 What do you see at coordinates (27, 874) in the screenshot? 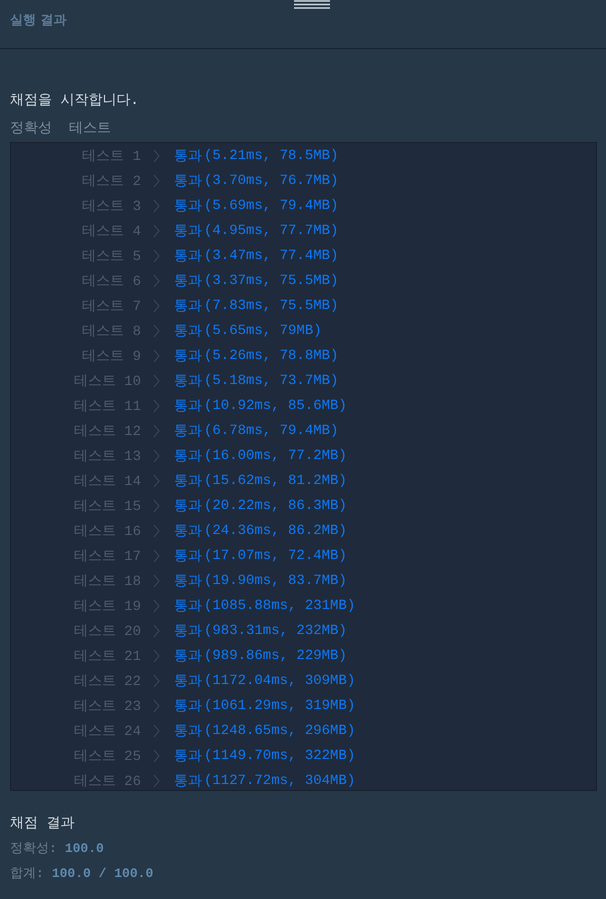
I see `summary-label: 합계:` at bounding box center [27, 874].